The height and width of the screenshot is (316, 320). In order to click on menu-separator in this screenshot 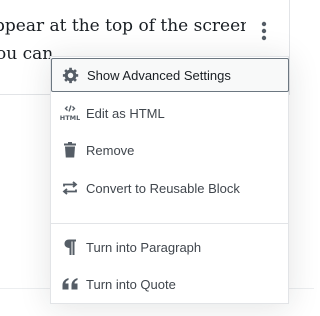, I will do `click(169, 223)`.